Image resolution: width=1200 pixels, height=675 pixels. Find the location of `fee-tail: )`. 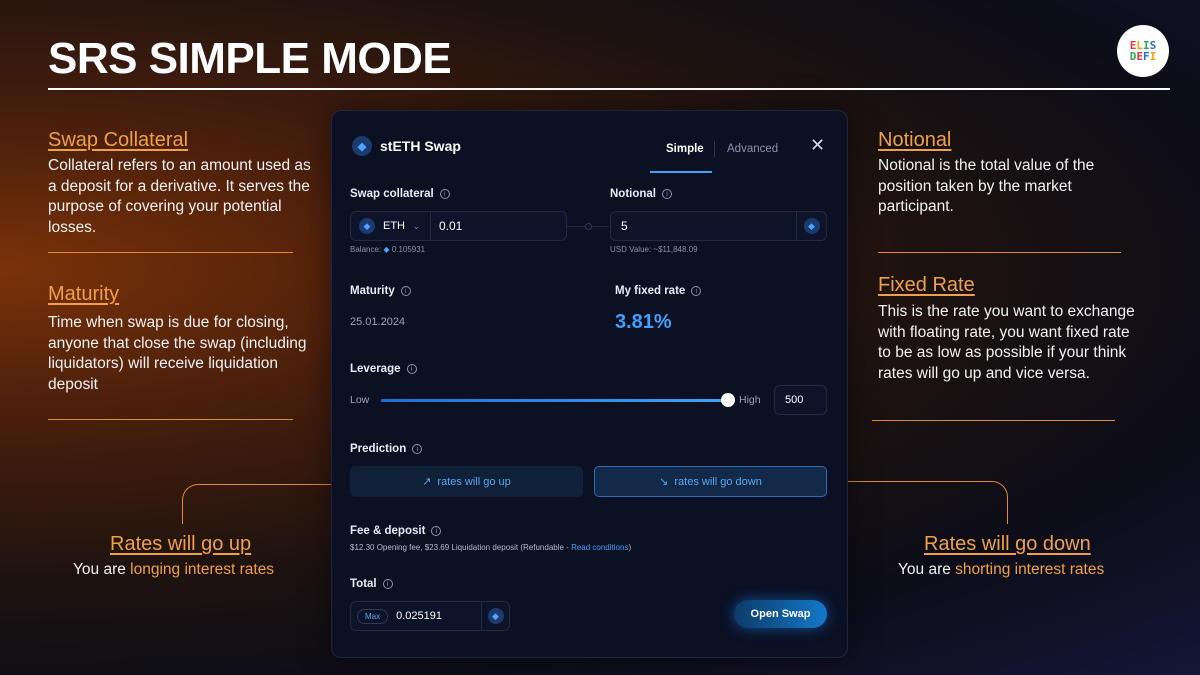

fee-tail: ) is located at coordinates (630, 547).